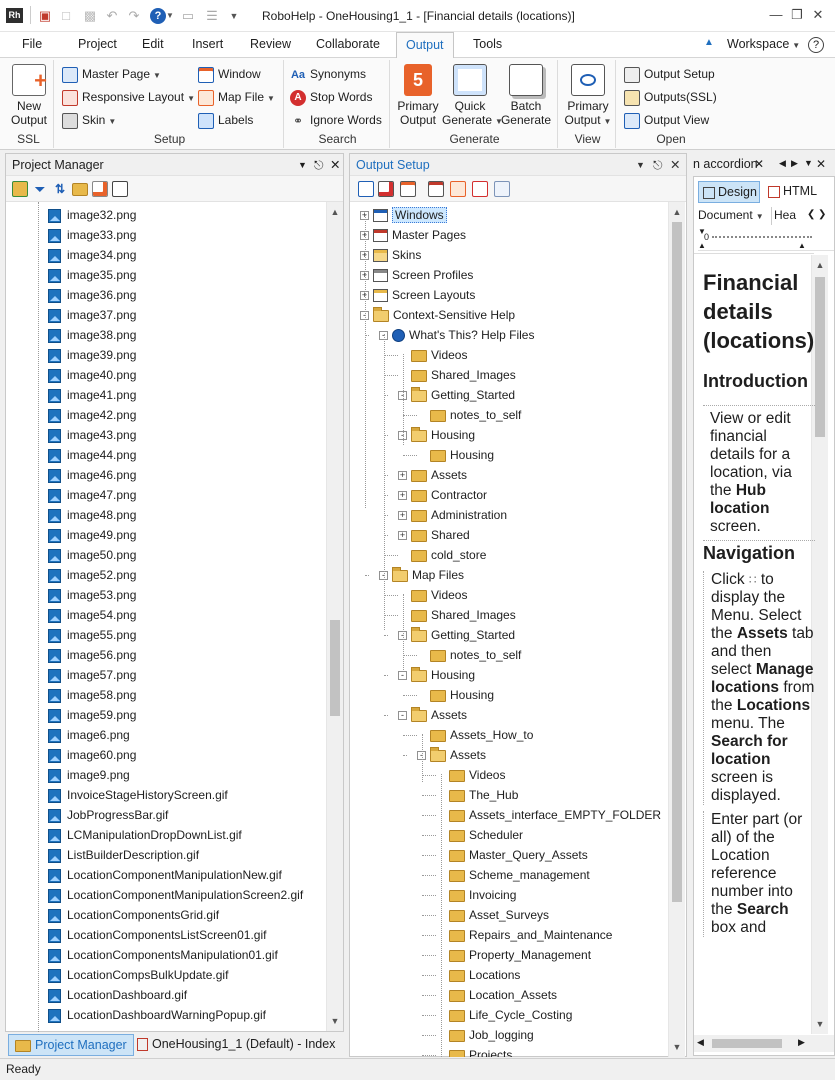 The height and width of the screenshot is (1080, 835). I want to click on preview-icon: ▭, so click(188, 16).